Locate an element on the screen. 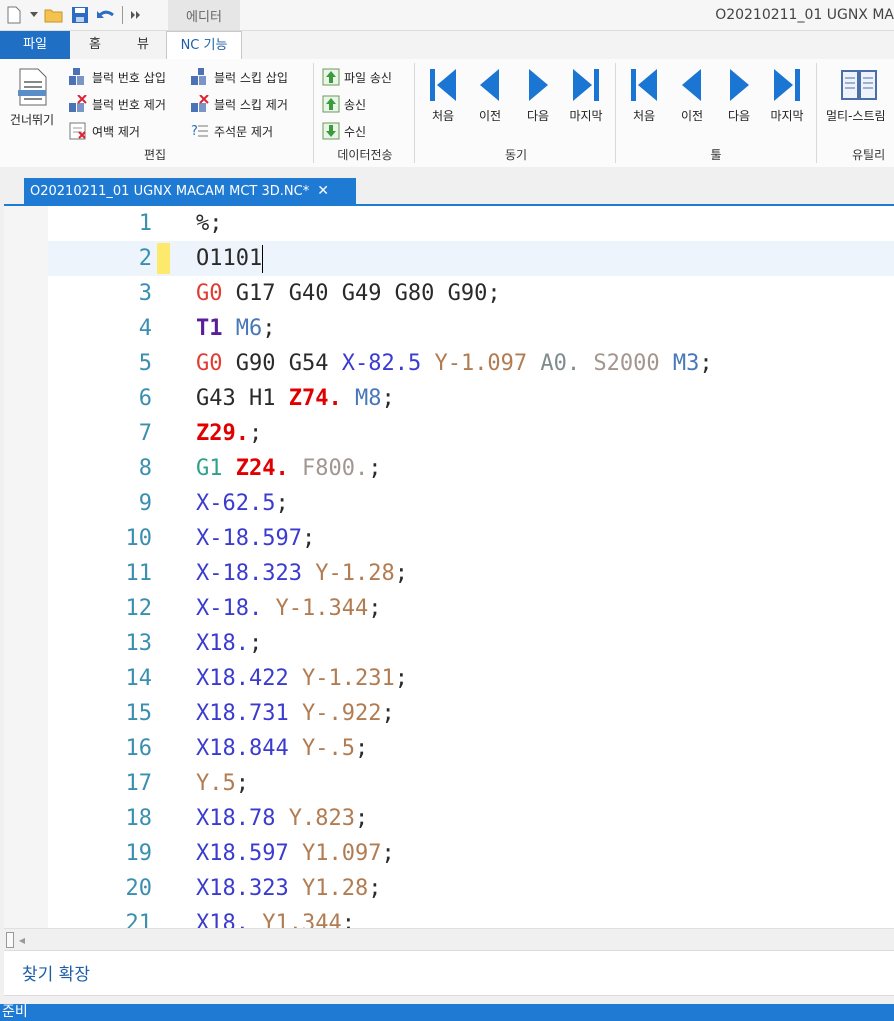 The image size is (894, 1021). line-number: 7 is located at coordinates (145, 433).